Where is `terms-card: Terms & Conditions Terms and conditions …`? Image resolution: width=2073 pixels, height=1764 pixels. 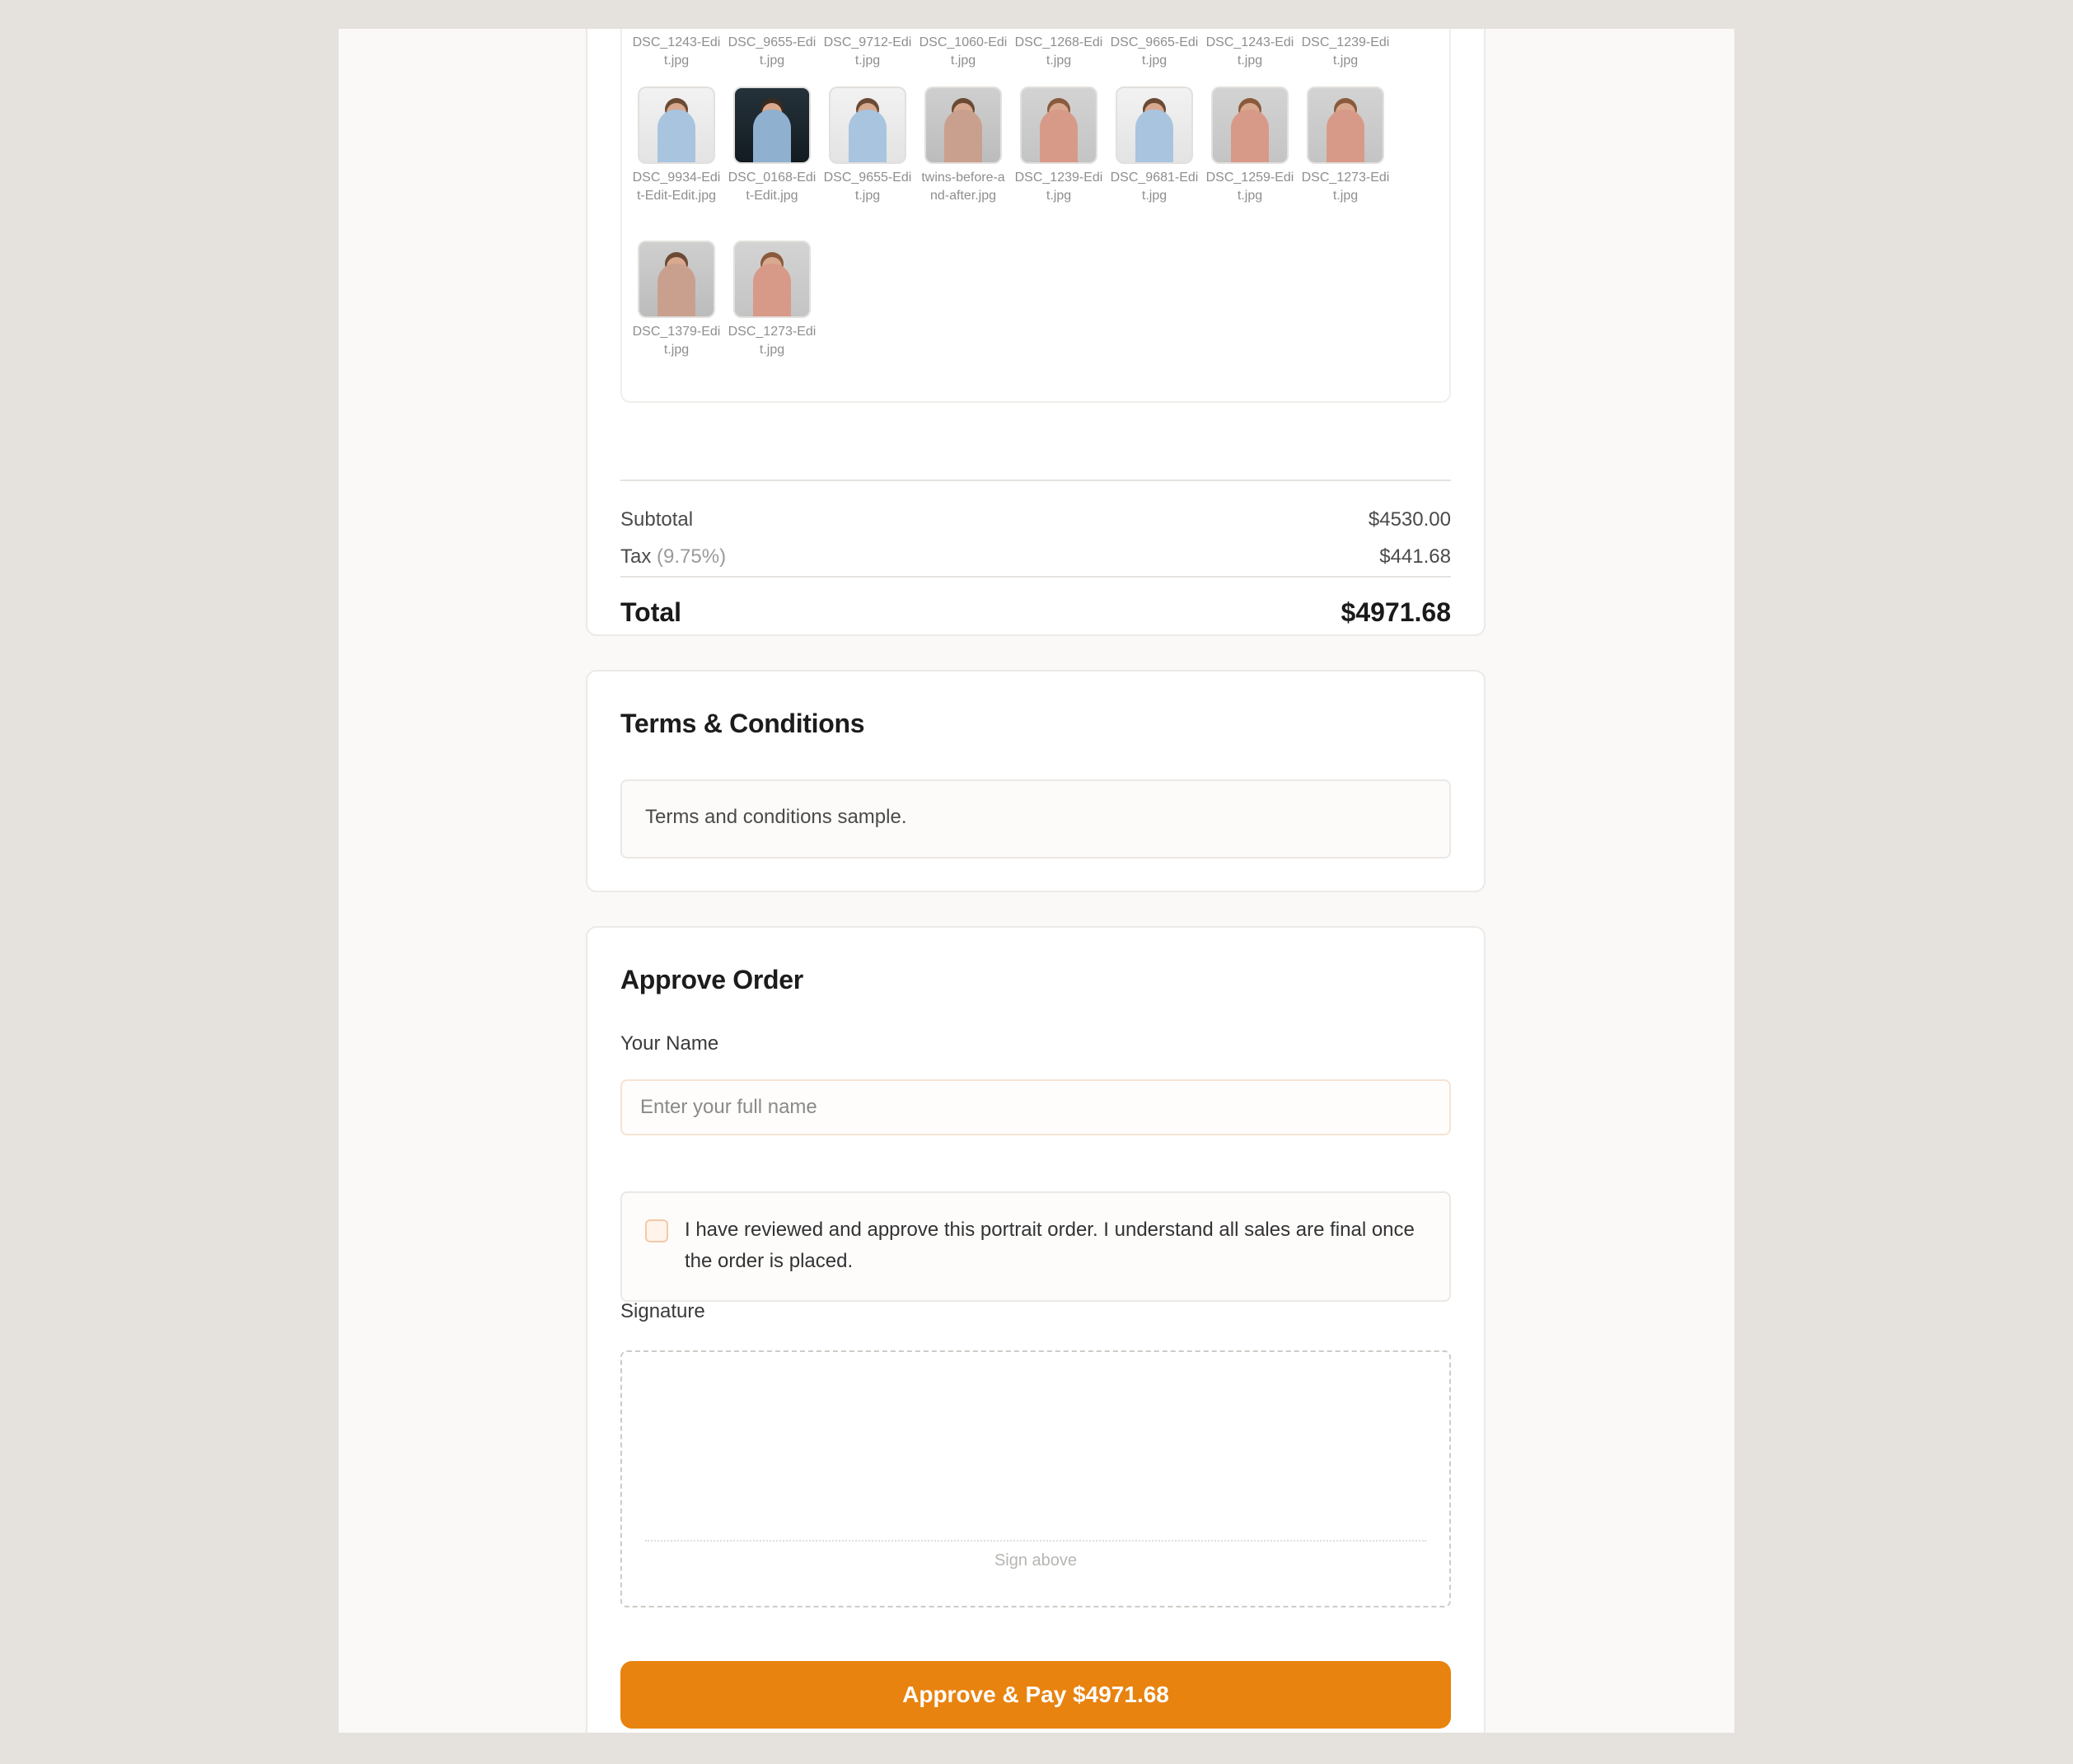 terms-card: Terms & Conditions Terms and conditions … is located at coordinates (1036, 781).